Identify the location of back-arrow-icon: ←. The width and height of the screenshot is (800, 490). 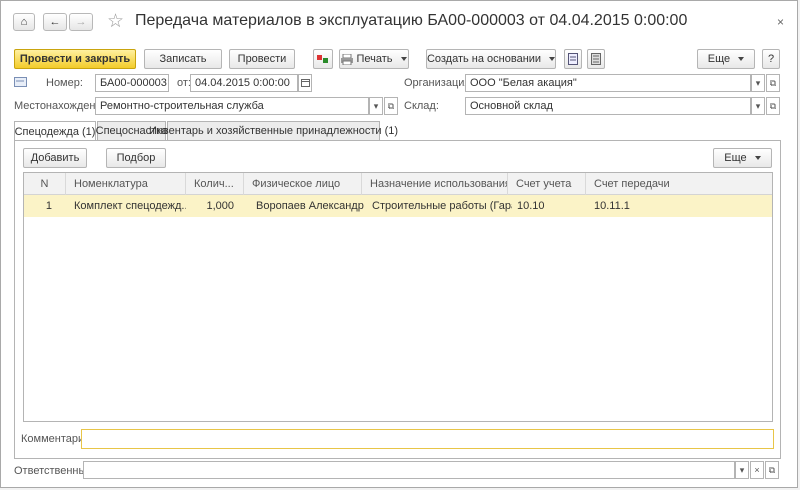
(55, 22).